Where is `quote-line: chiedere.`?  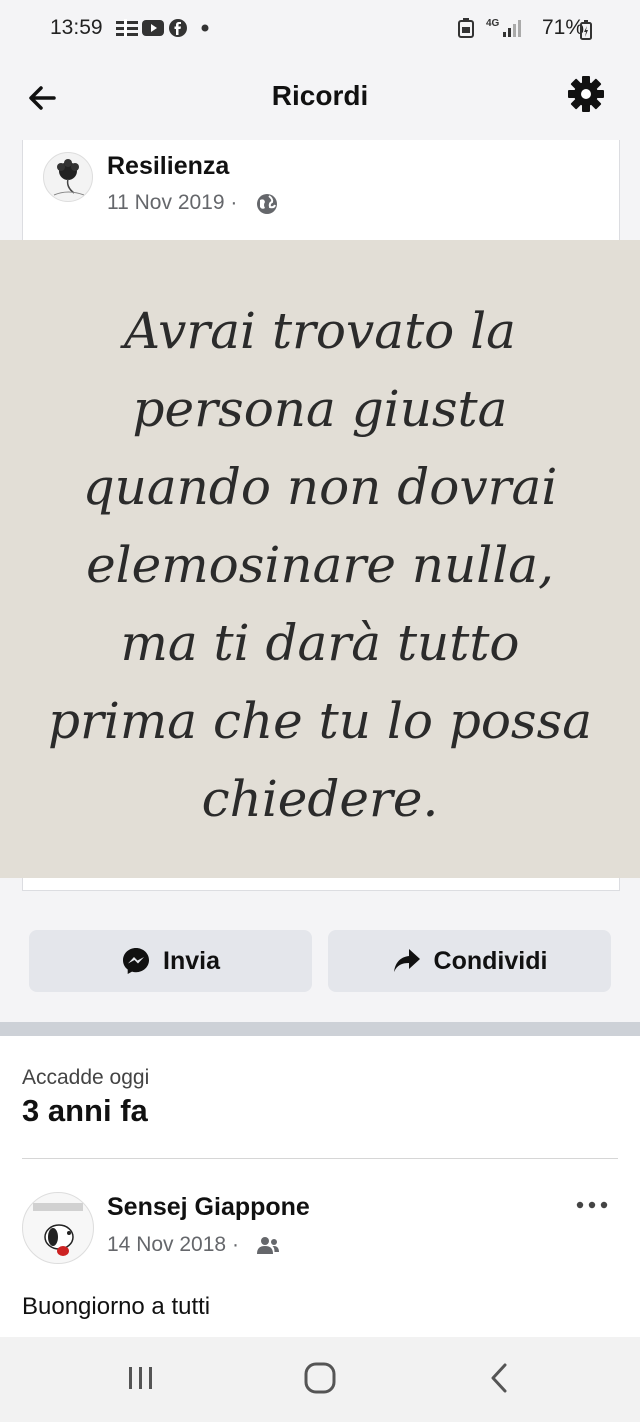
quote-line: chiedere. is located at coordinates (320, 799).